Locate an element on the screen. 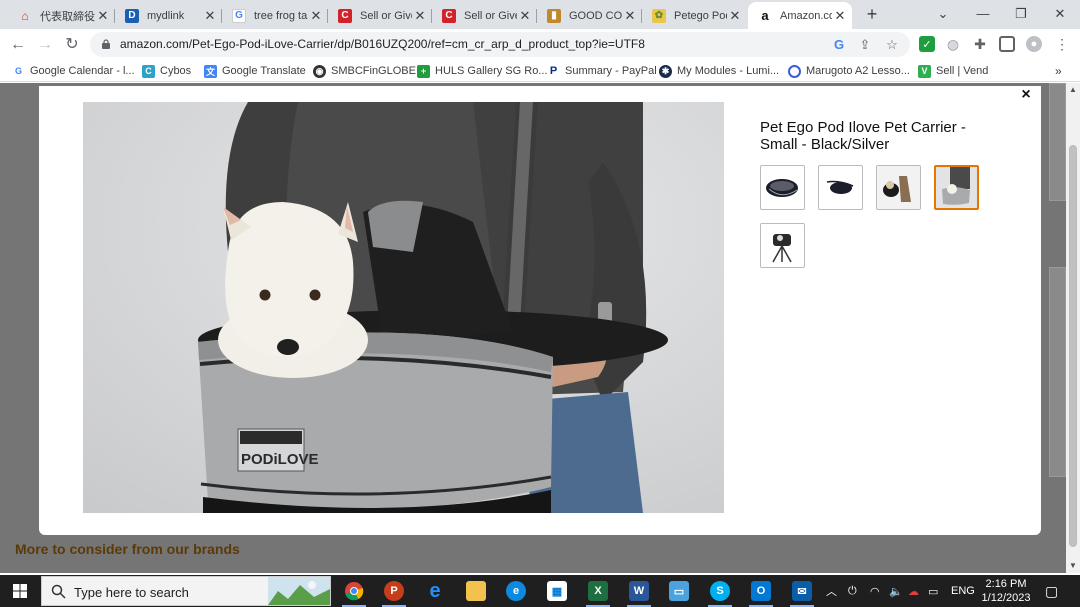 The image size is (1080, 607). tab-4: C Sell or Give ✕ is located at coordinates (380, 15).